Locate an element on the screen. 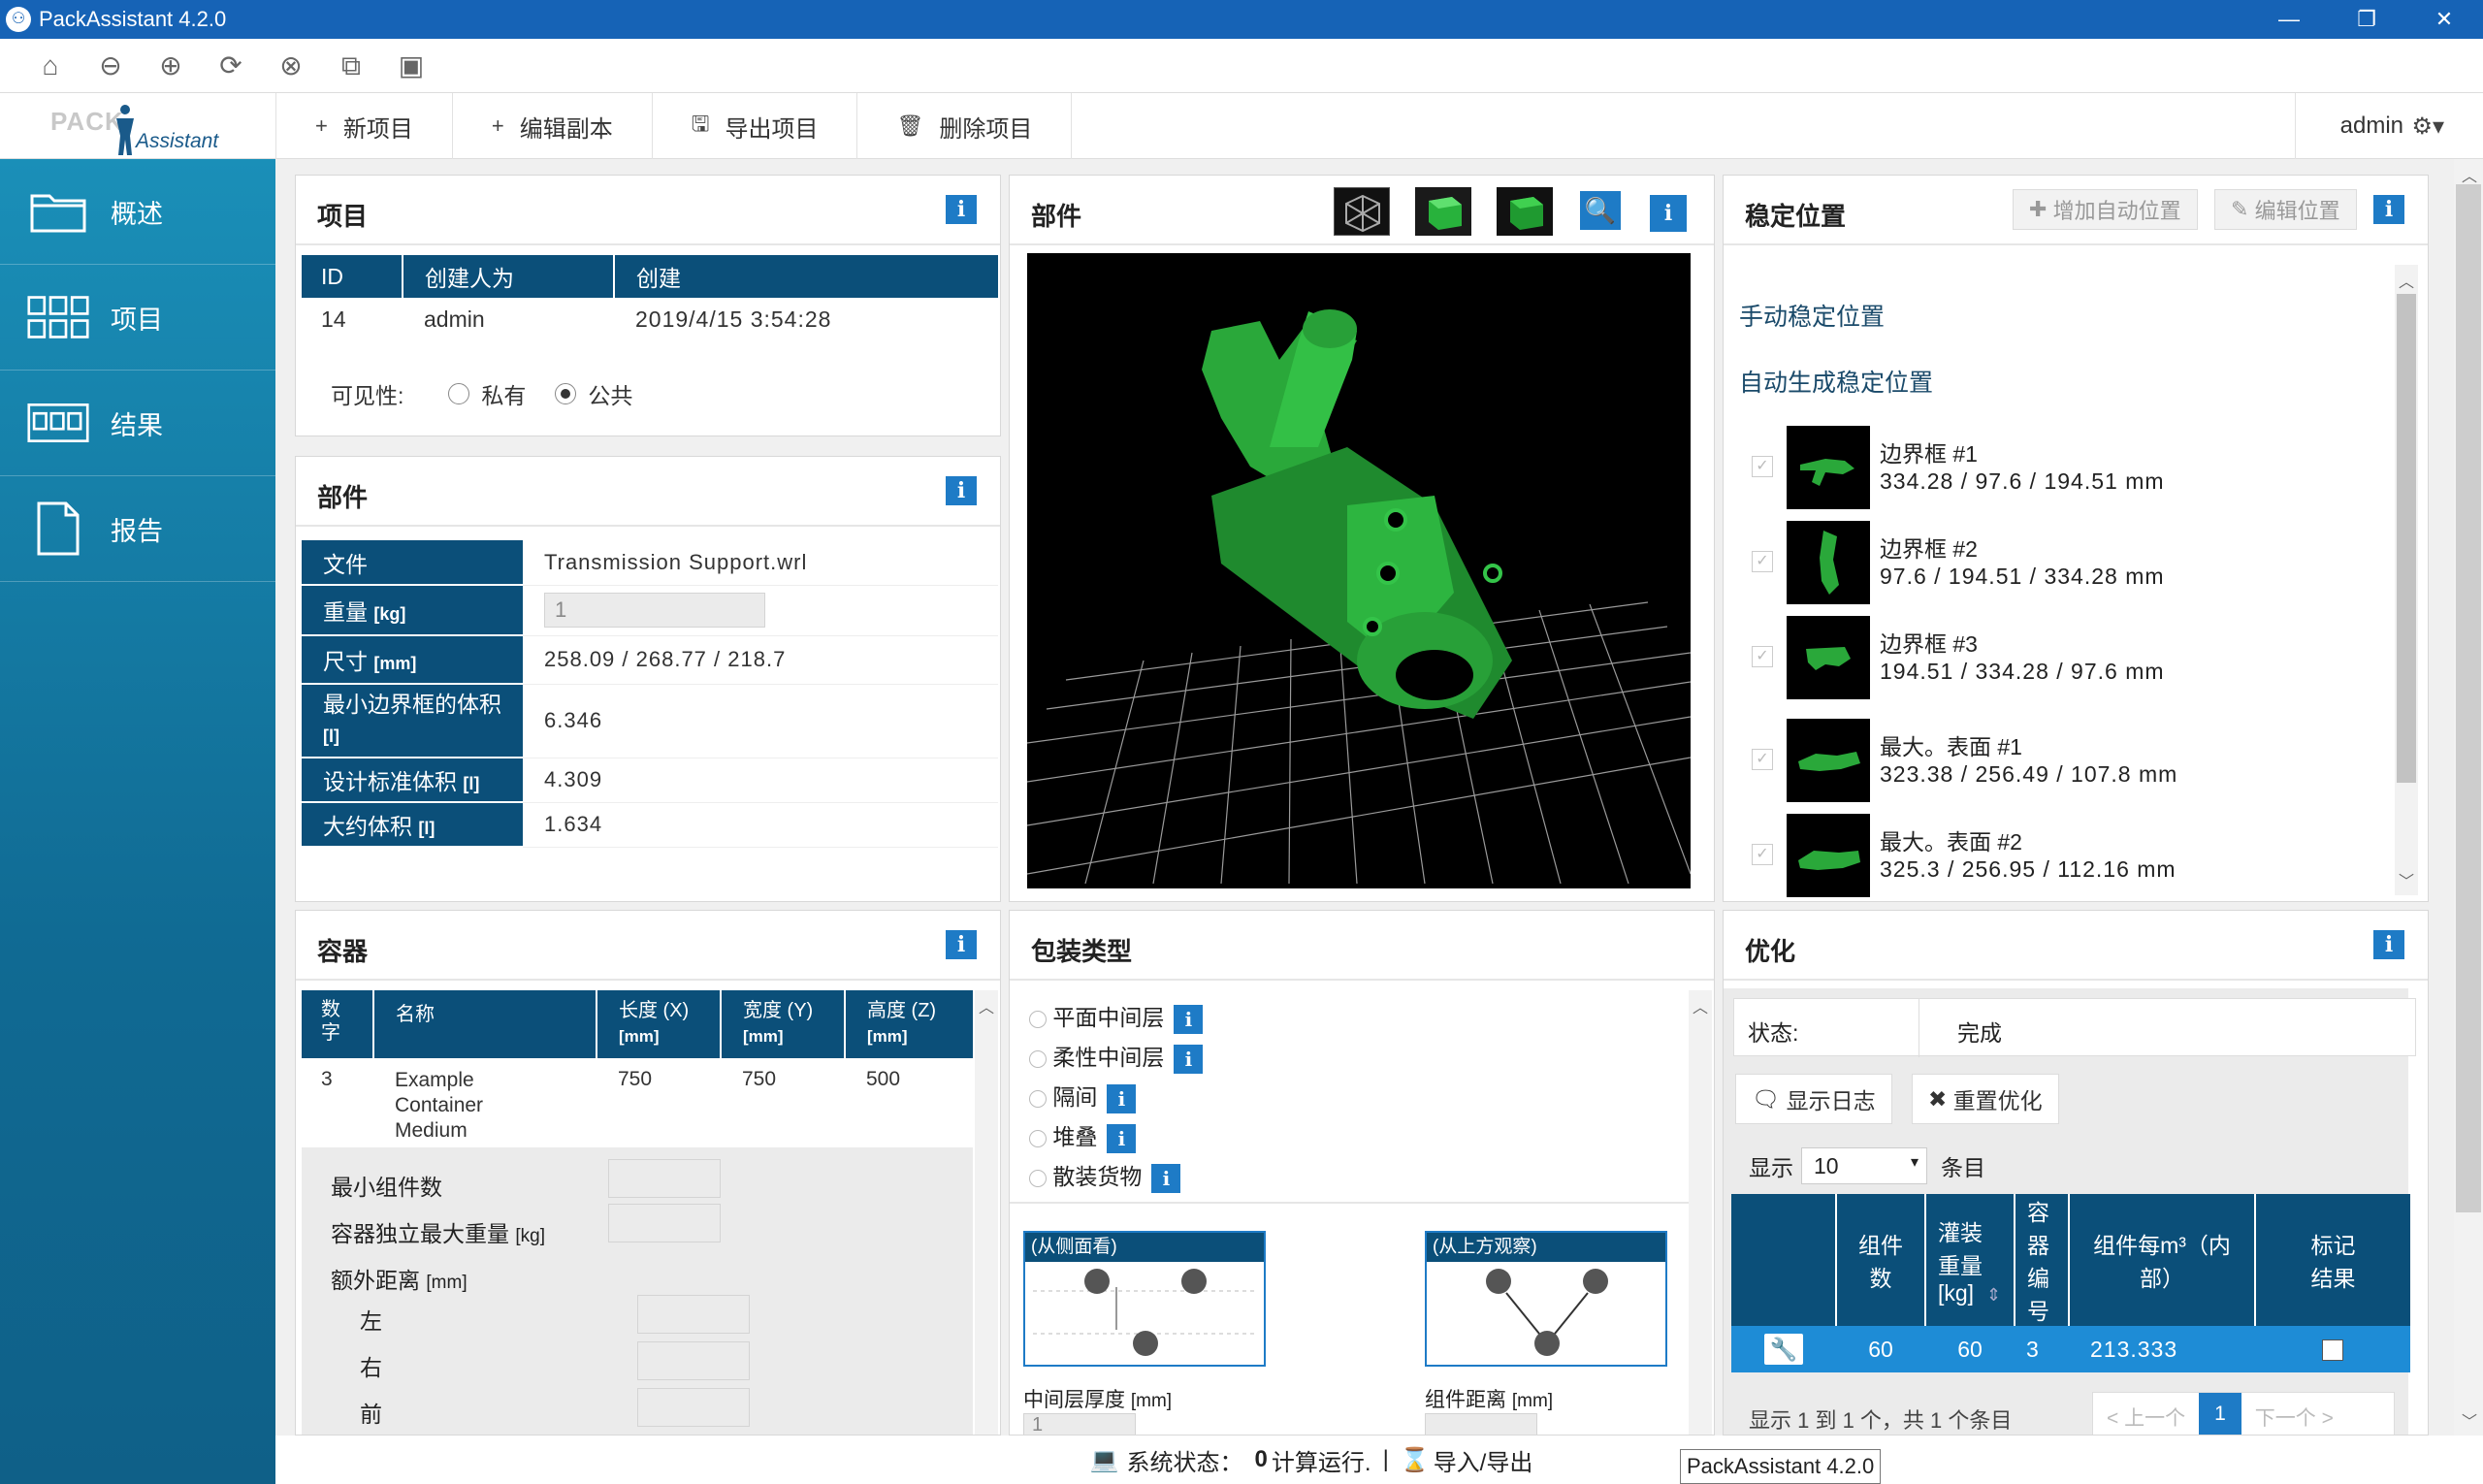  container-number: 3 is located at coordinates (327, 1079).